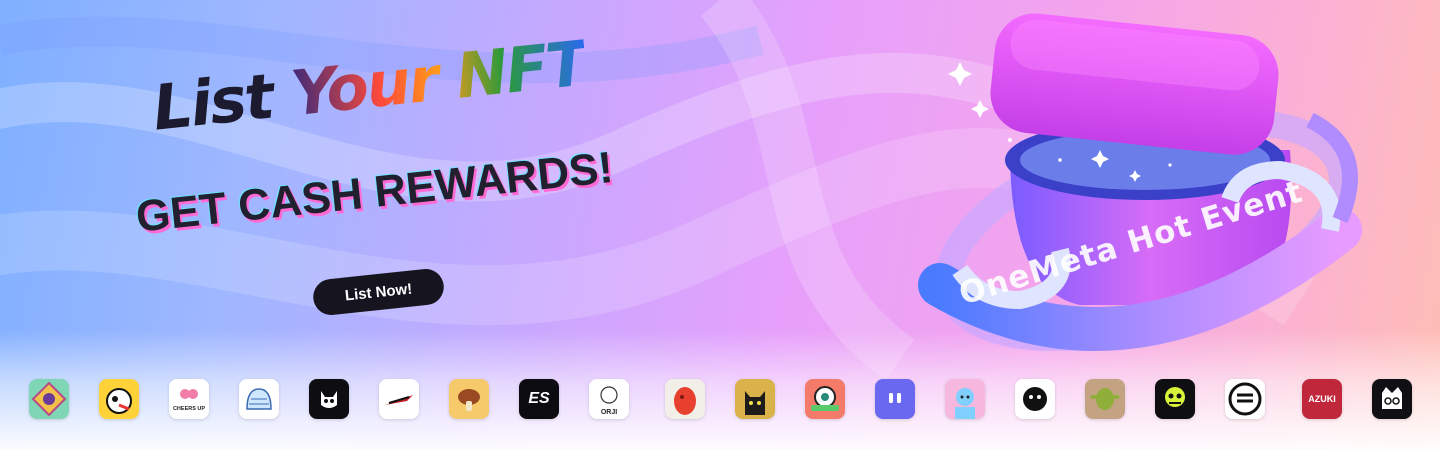  I want to click on logo-text-cheers-up: CHEERS UP, so click(189, 409).